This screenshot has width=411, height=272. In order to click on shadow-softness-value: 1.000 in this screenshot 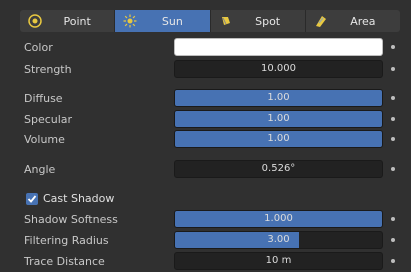, I will do `click(278, 218)`.